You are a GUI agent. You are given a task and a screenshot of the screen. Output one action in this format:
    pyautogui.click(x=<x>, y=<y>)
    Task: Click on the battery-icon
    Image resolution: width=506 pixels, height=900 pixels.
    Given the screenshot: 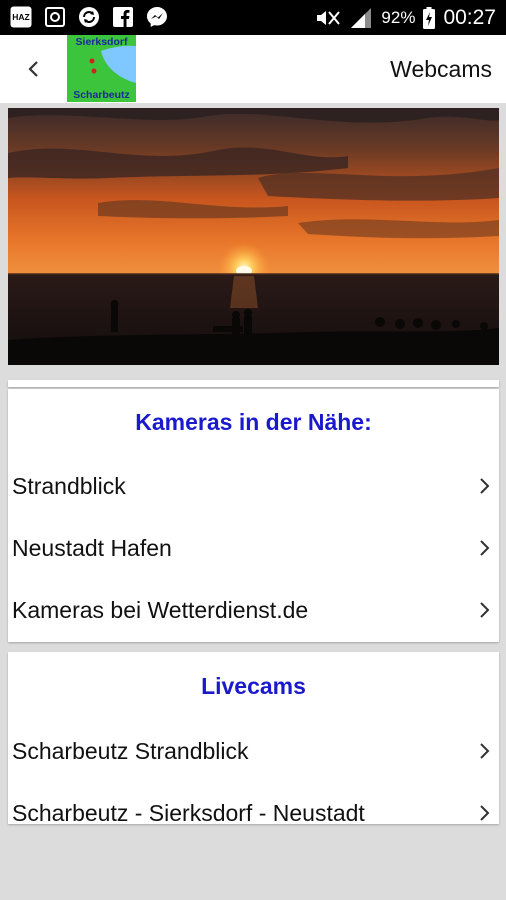 What is the action you would take?
    pyautogui.click(x=429, y=17)
    